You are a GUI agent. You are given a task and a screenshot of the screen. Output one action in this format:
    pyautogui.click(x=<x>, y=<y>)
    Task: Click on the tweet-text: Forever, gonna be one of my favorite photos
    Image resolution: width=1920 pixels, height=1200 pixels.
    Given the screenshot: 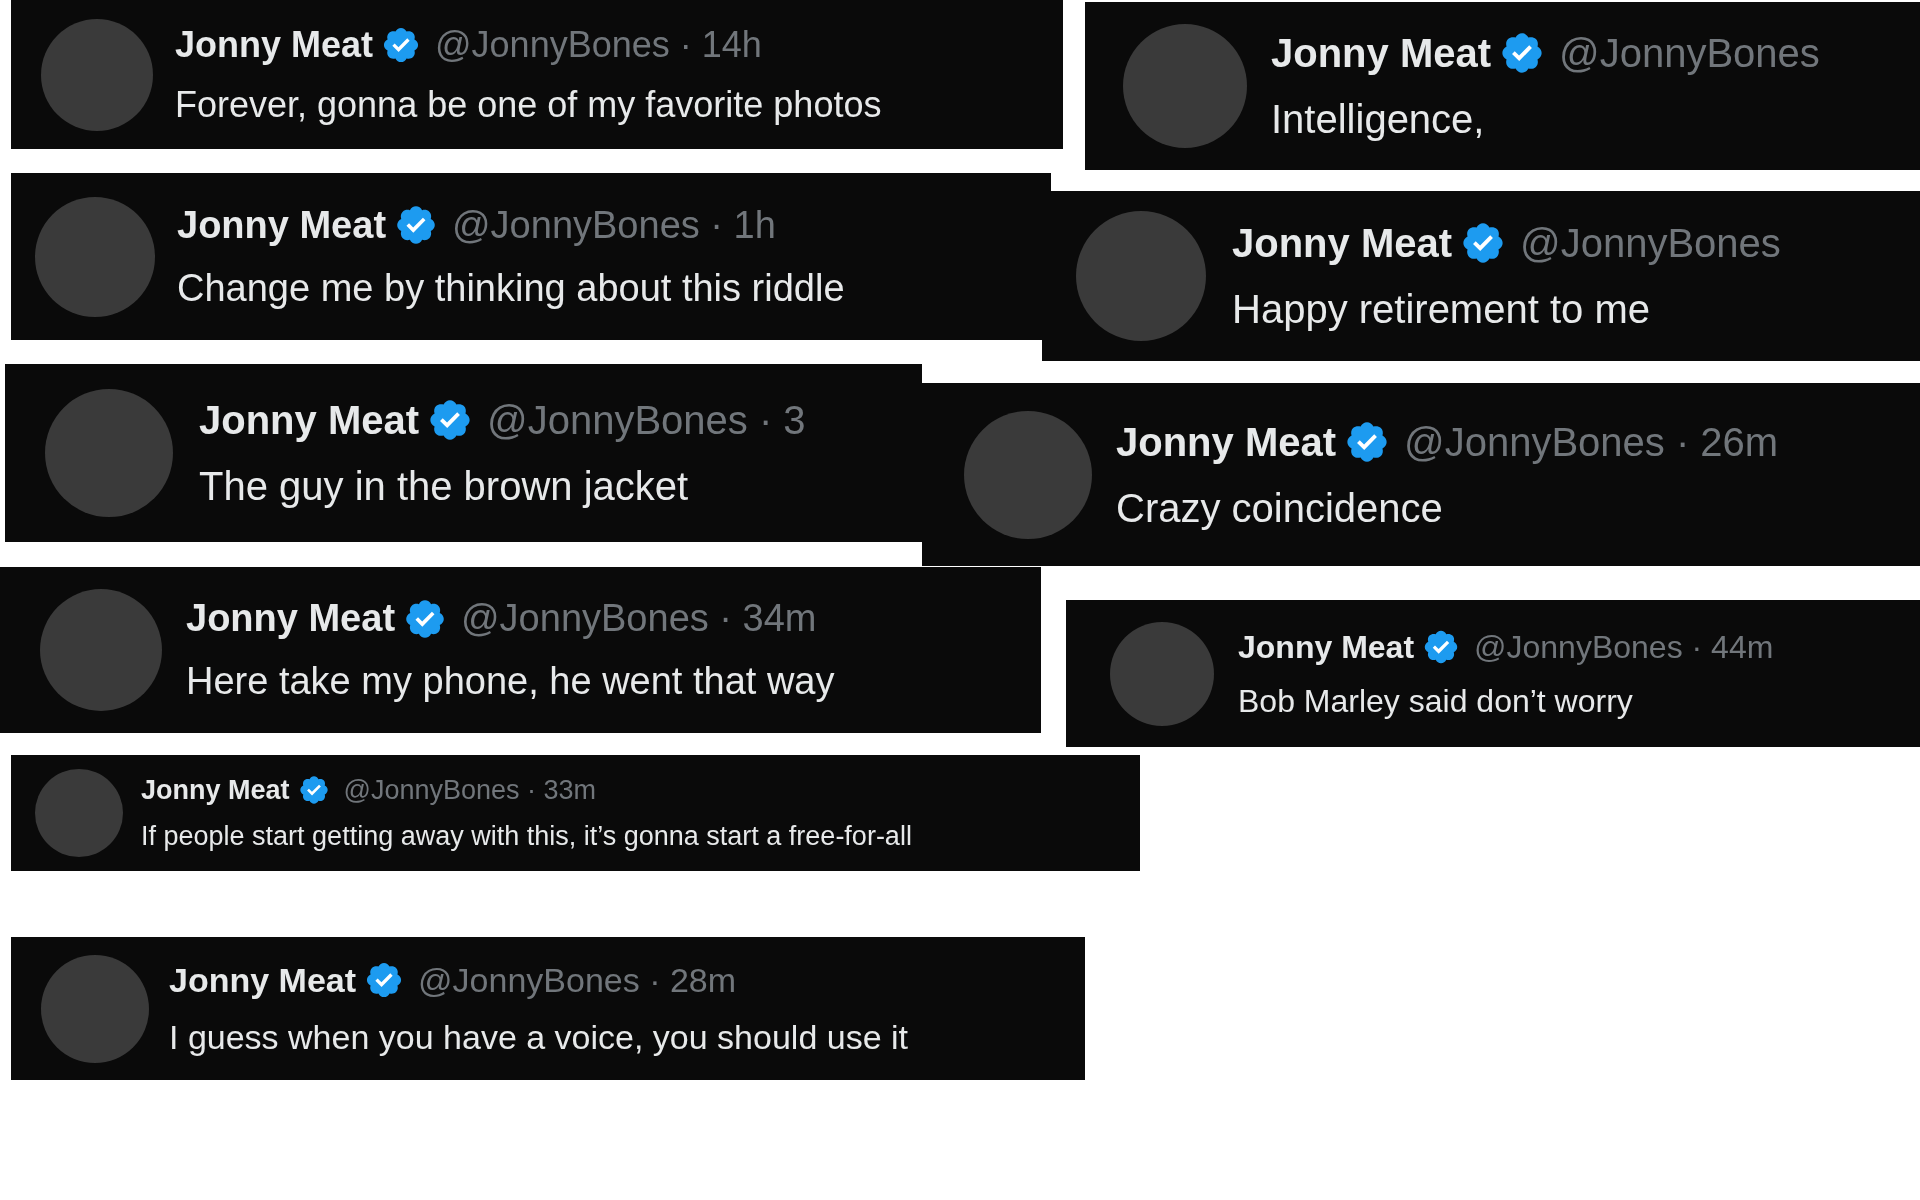 What is the action you would take?
    pyautogui.click(x=528, y=104)
    